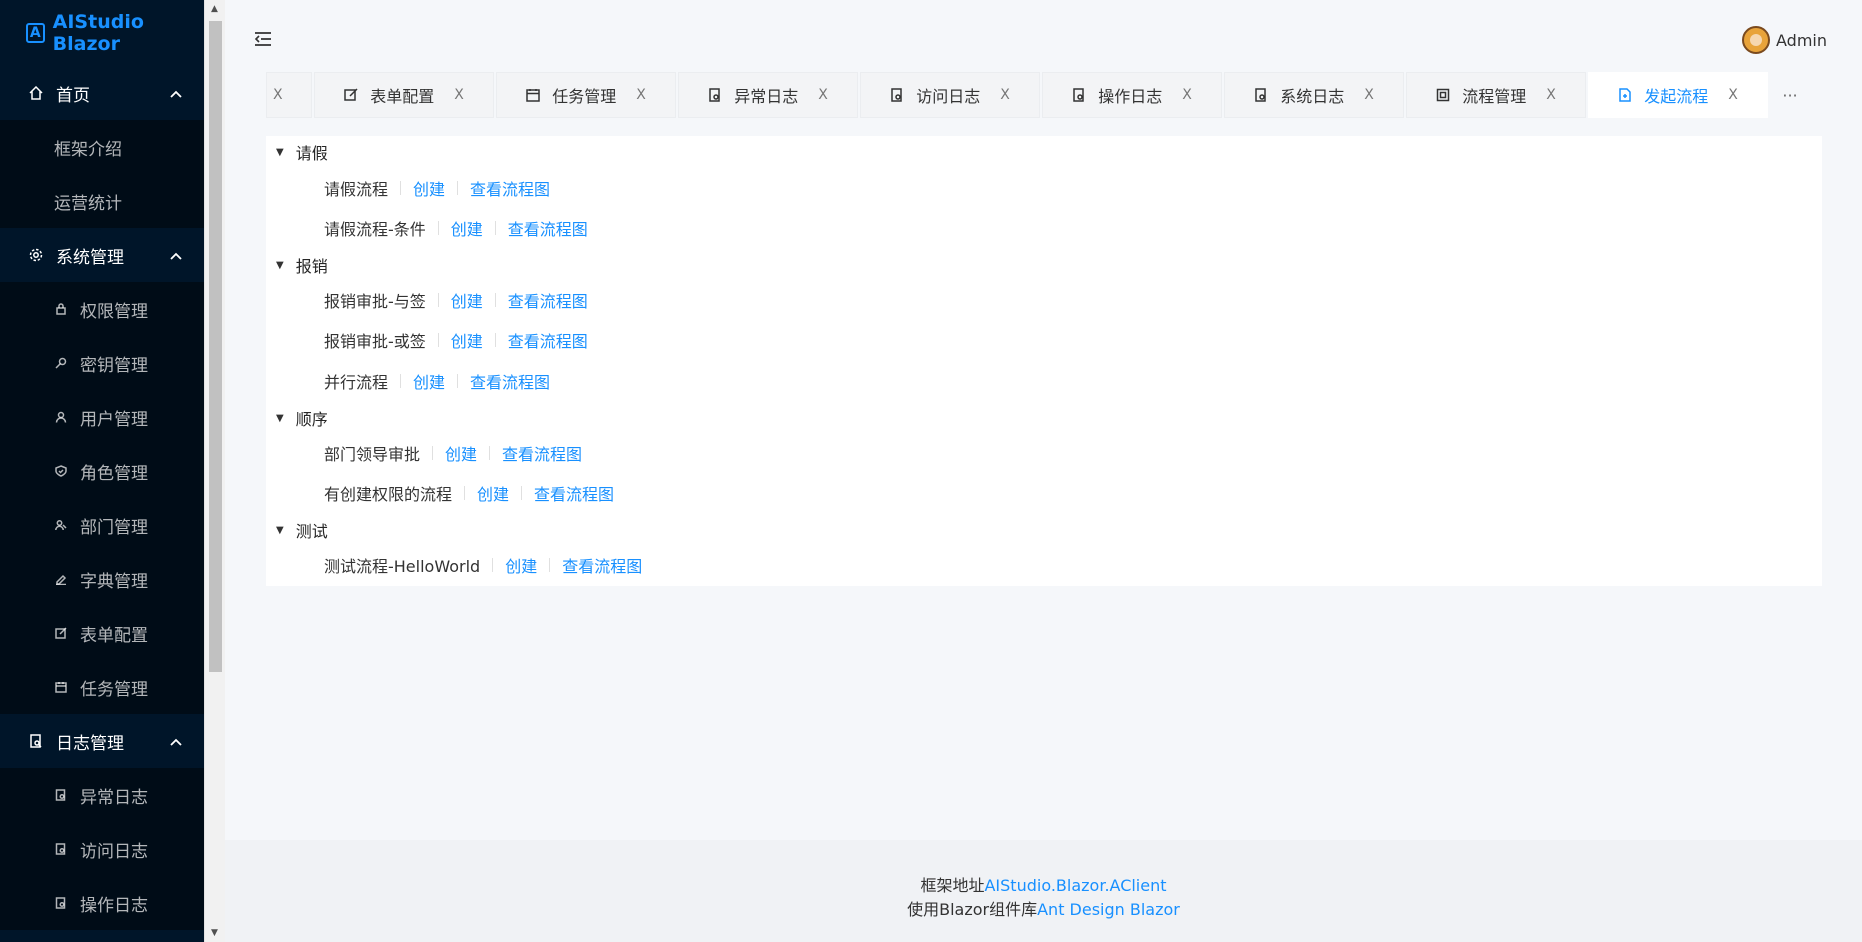  I want to click on category-reimbursement: ▼ 报销, so click(302, 265).